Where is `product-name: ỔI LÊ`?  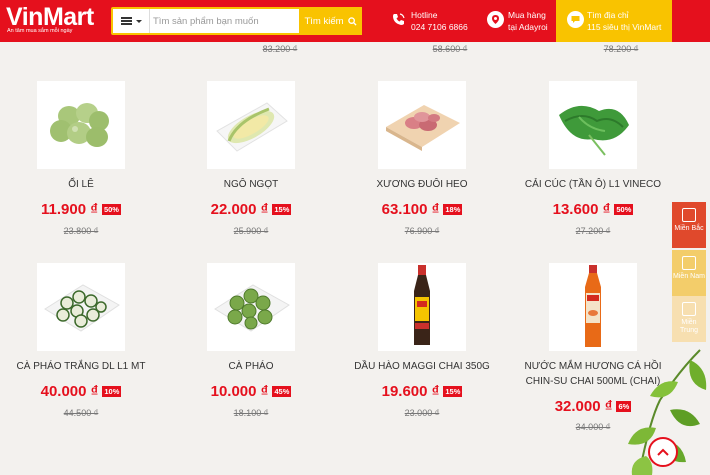
product-name: ỔI LÊ is located at coordinates (81, 185).